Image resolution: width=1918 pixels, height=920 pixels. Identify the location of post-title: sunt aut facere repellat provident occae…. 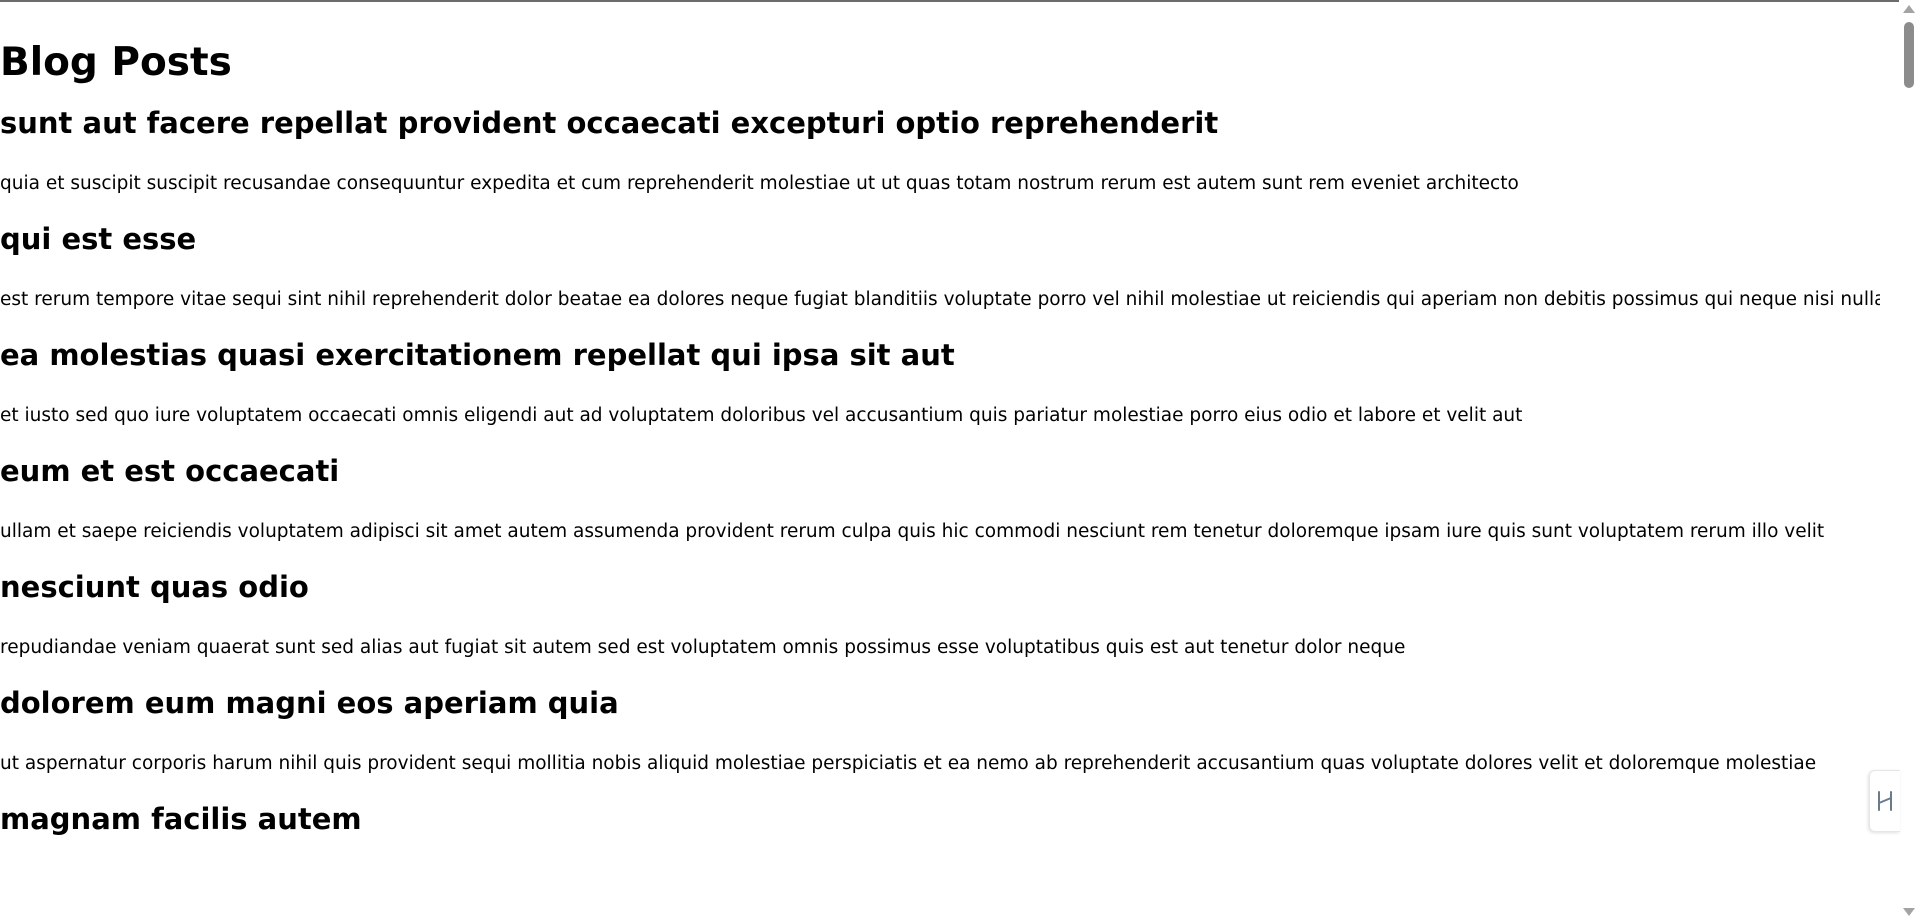
(609, 123).